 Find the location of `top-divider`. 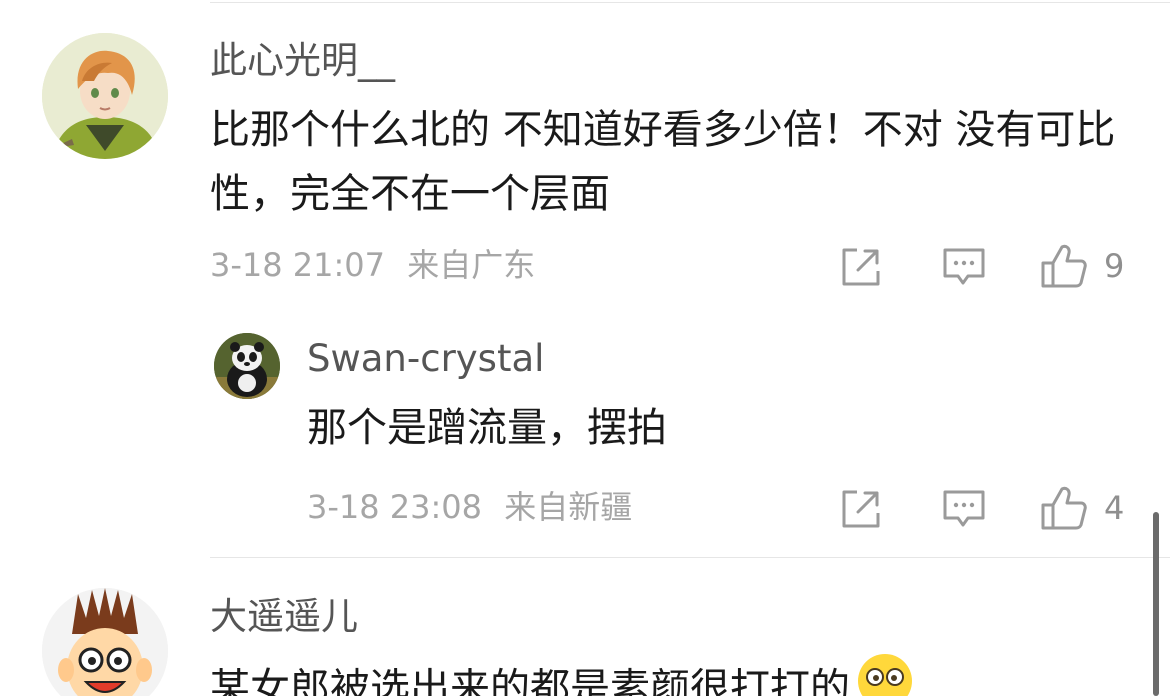

top-divider is located at coordinates (690, 2).